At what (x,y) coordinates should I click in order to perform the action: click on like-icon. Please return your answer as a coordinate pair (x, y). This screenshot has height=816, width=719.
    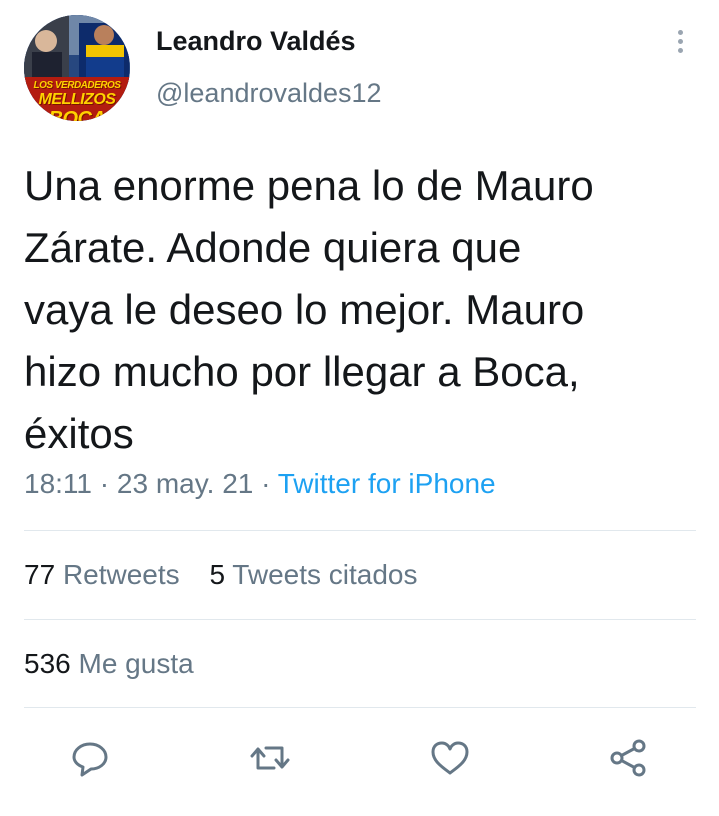
    Looking at the image, I should click on (450, 758).